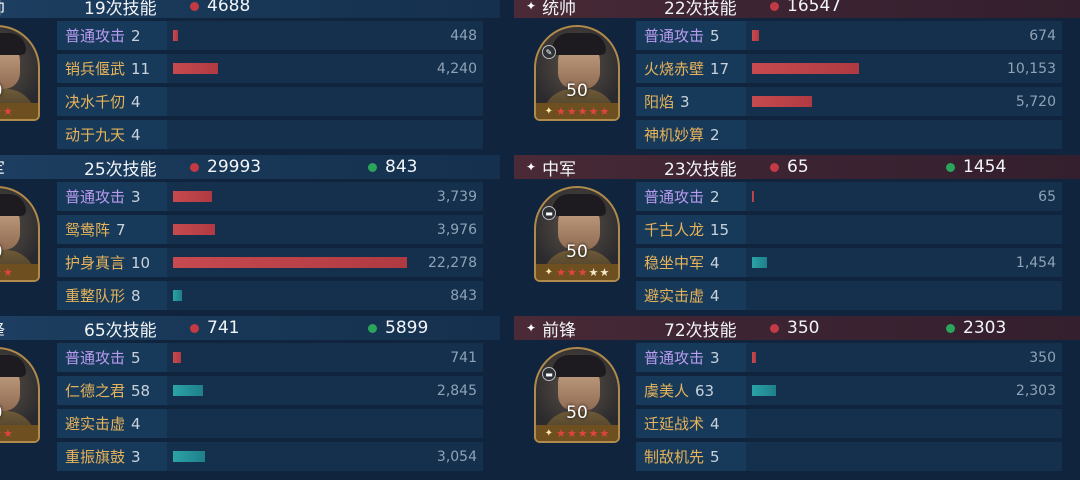 The height and width of the screenshot is (480, 1080). What do you see at coordinates (270, 456) in the screenshot?
I see `skill-row: 重振旗鼓 3 3,054` at bounding box center [270, 456].